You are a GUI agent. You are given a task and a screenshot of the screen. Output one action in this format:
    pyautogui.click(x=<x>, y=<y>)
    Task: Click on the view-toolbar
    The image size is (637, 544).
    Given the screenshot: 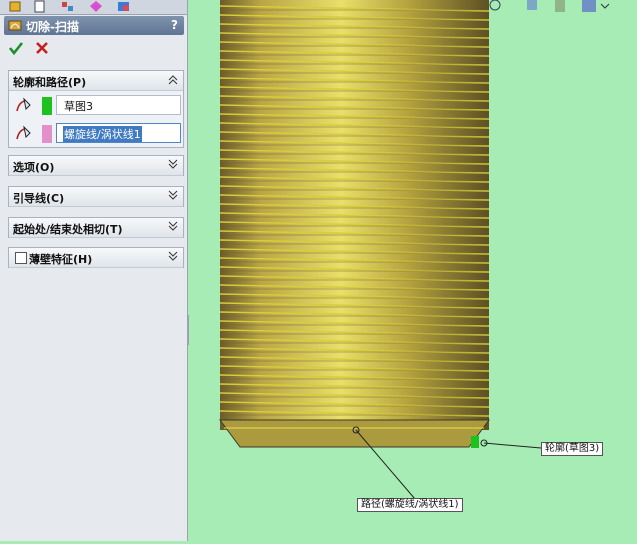 What is the action you would take?
    pyautogui.click(x=556, y=8)
    